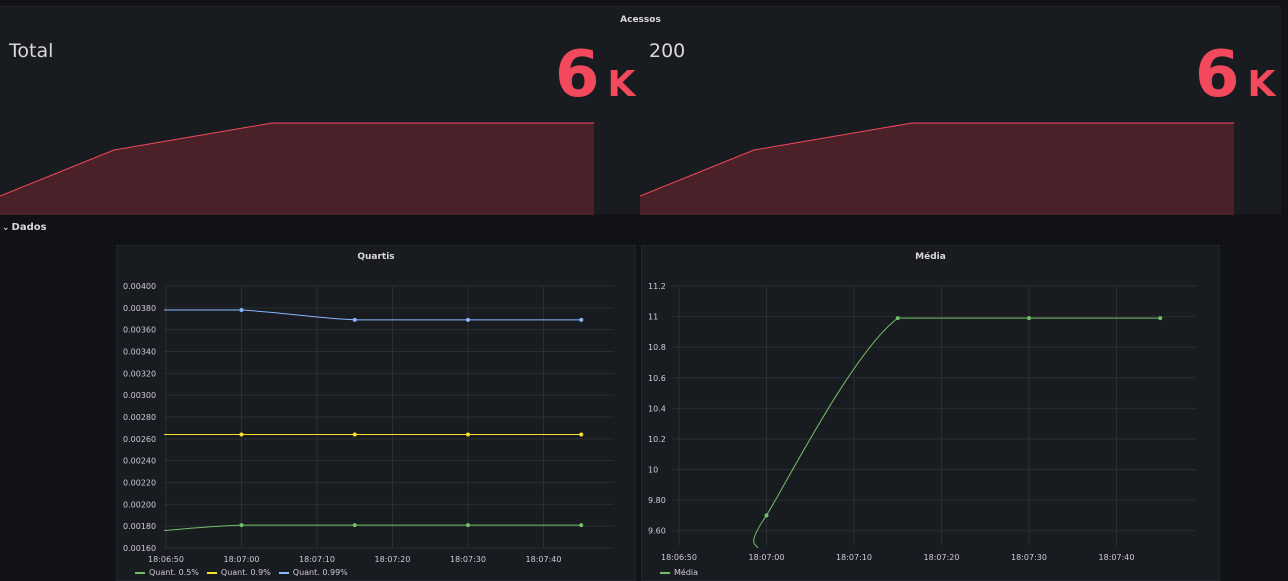 The height and width of the screenshot is (581, 1288). I want to click on stat-total-label: Total, so click(31, 51).